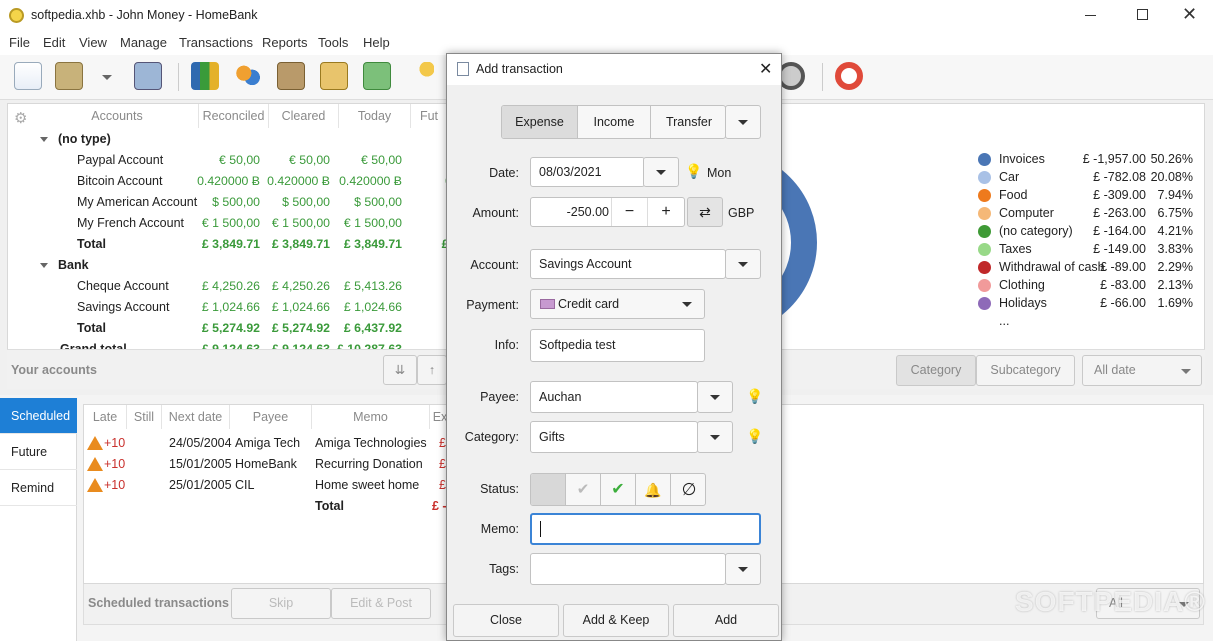  What do you see at coordinates (628, 264) in the screenshot?
I see `account-select: Savings Account` at bounding box center [628, 264].